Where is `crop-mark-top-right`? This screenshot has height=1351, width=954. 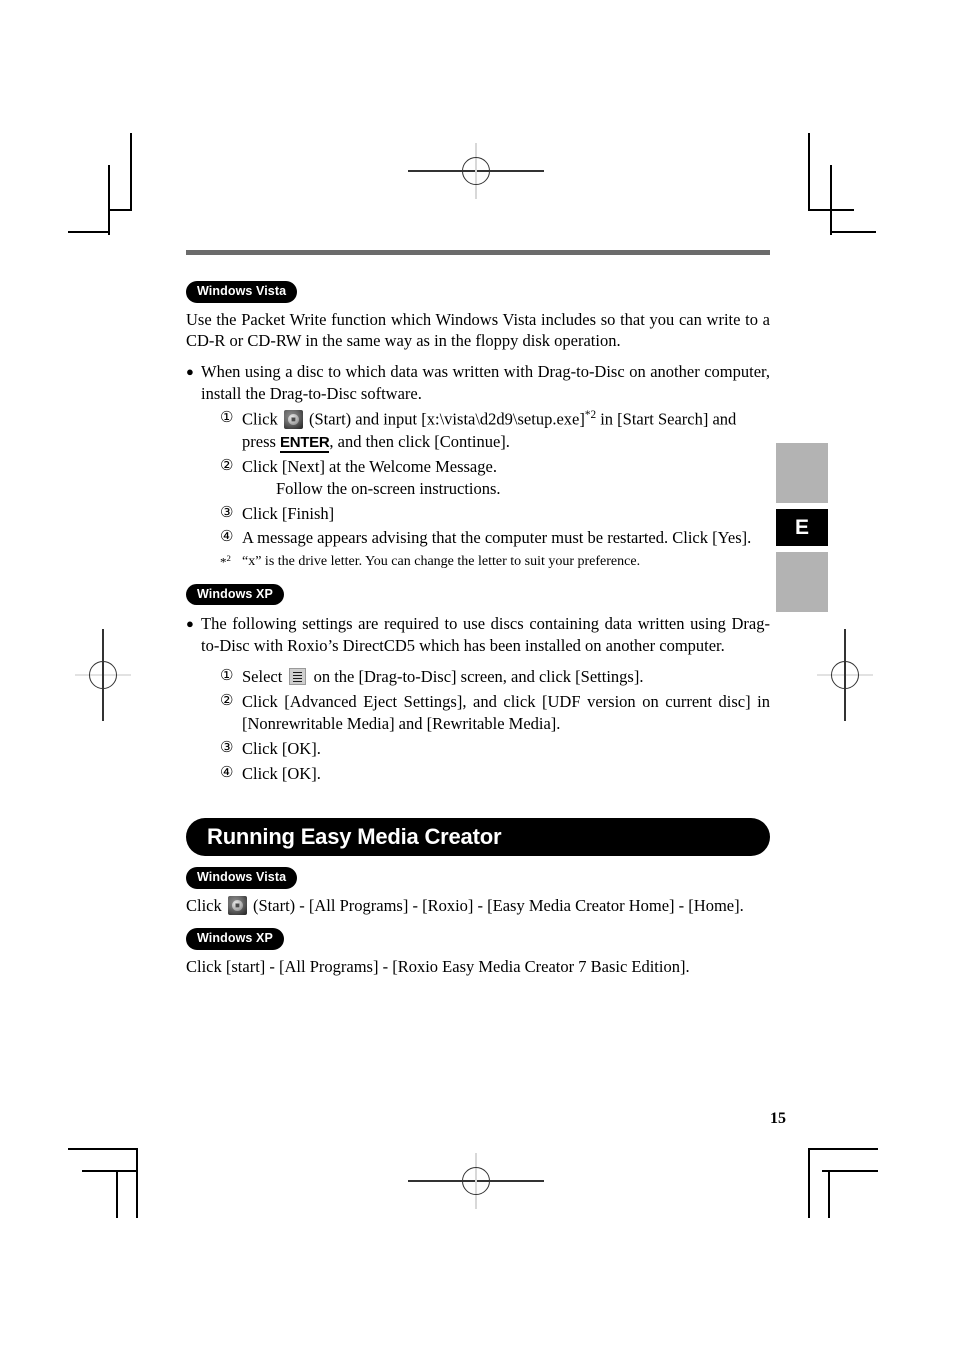 crop-mark-top-right is located at coordinates (848, 184).